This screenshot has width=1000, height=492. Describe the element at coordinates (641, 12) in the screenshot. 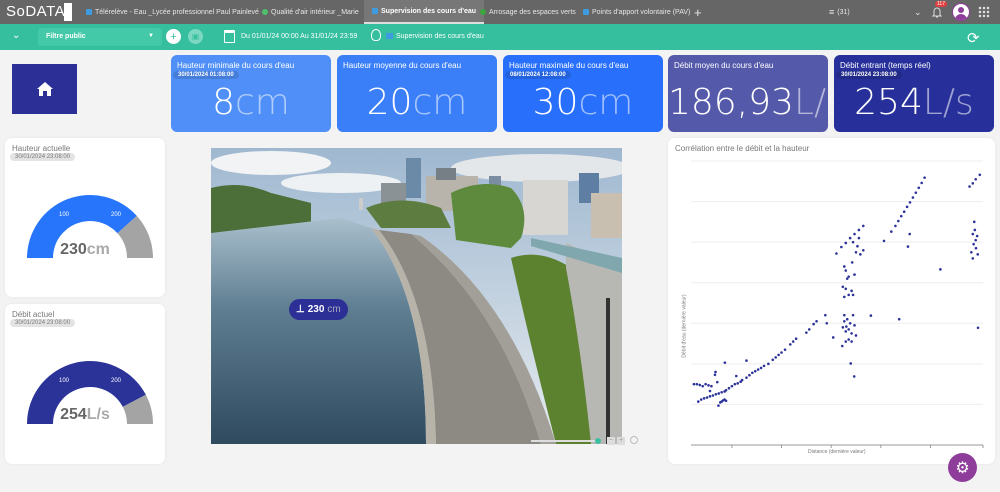

I see `tab-label: Points d'apport volontaire (PAV)` at that location.